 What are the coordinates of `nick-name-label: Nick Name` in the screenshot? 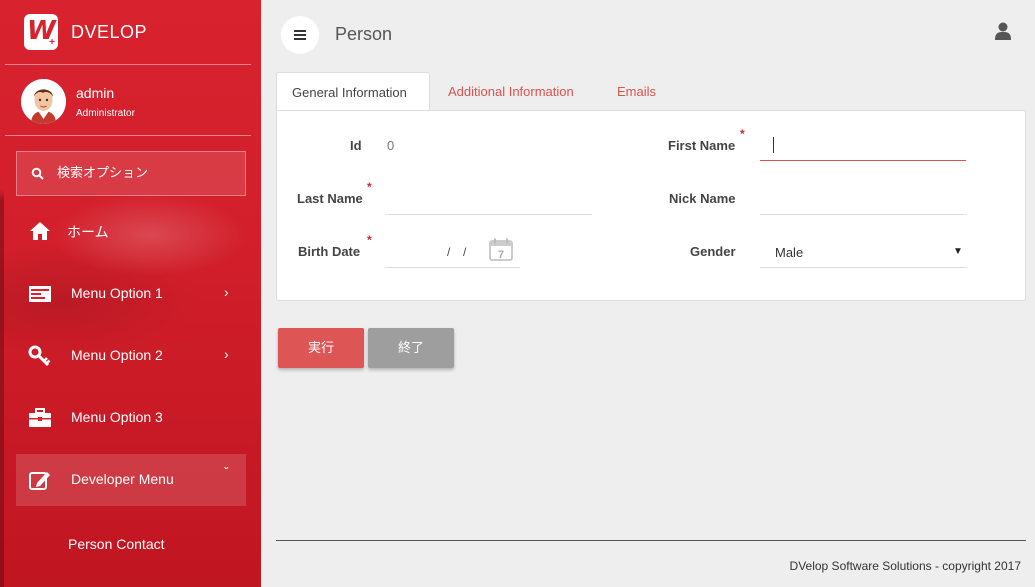 It's located at (702, 198).